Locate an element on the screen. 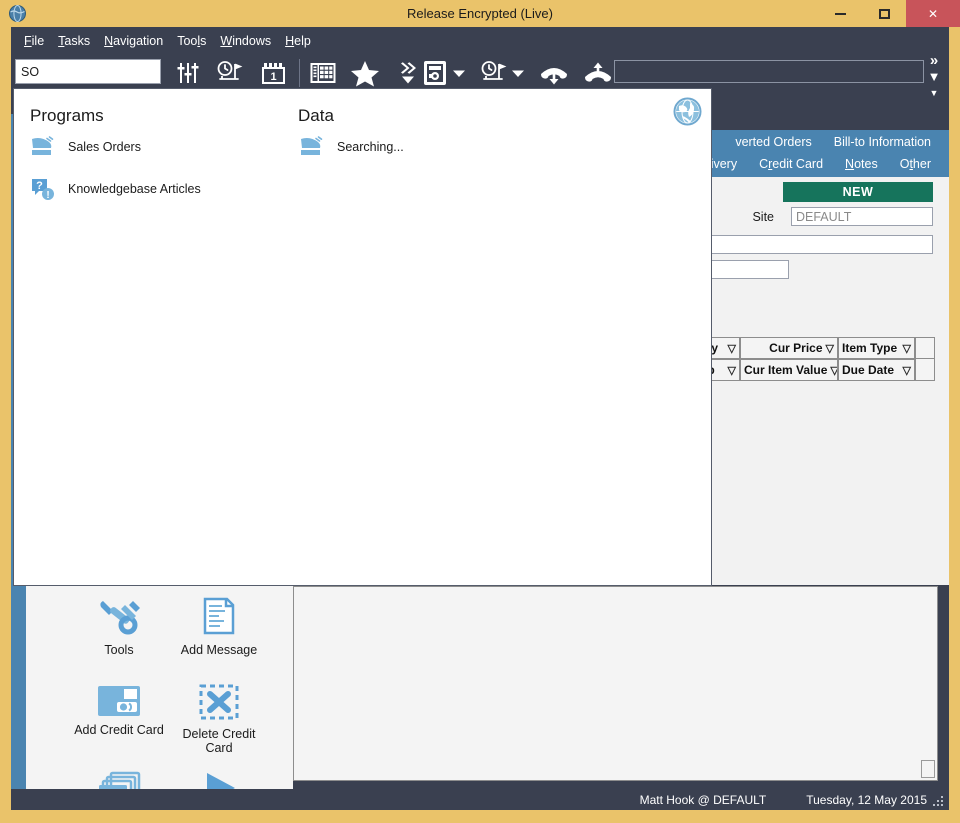  grid-header-item-type: Item Type ▽ is located at coordinates (876, 348).